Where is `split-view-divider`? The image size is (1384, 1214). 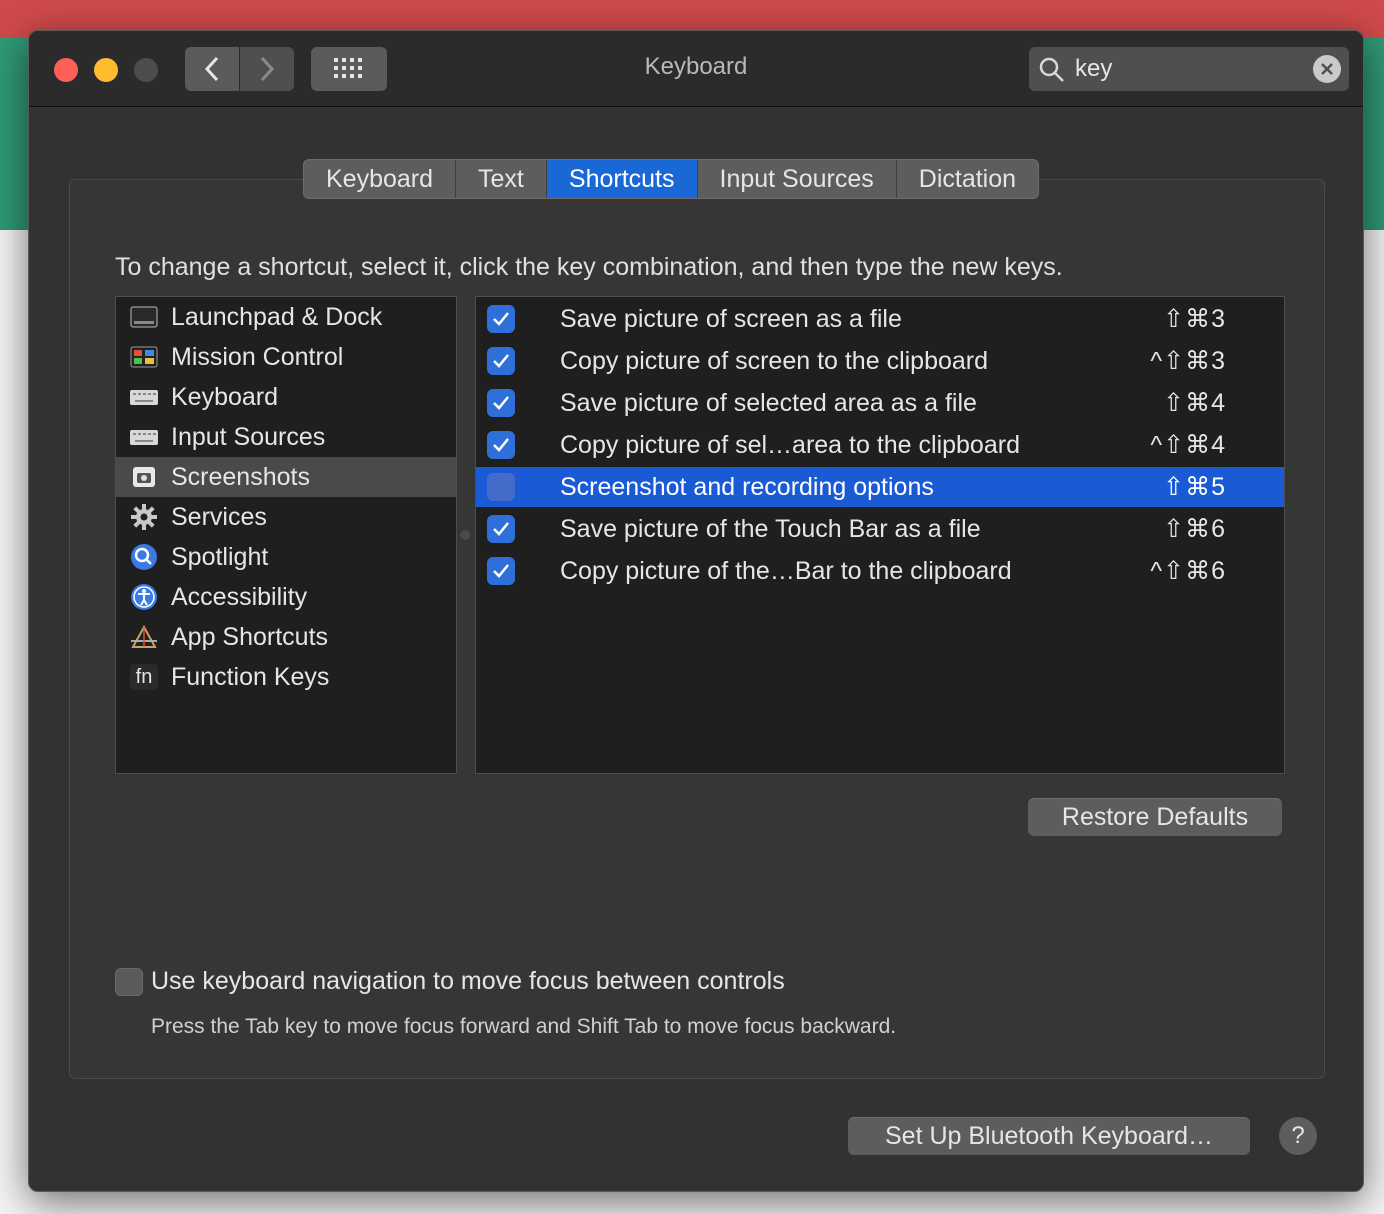 split-view-divider is located at coordinates (465, 535).